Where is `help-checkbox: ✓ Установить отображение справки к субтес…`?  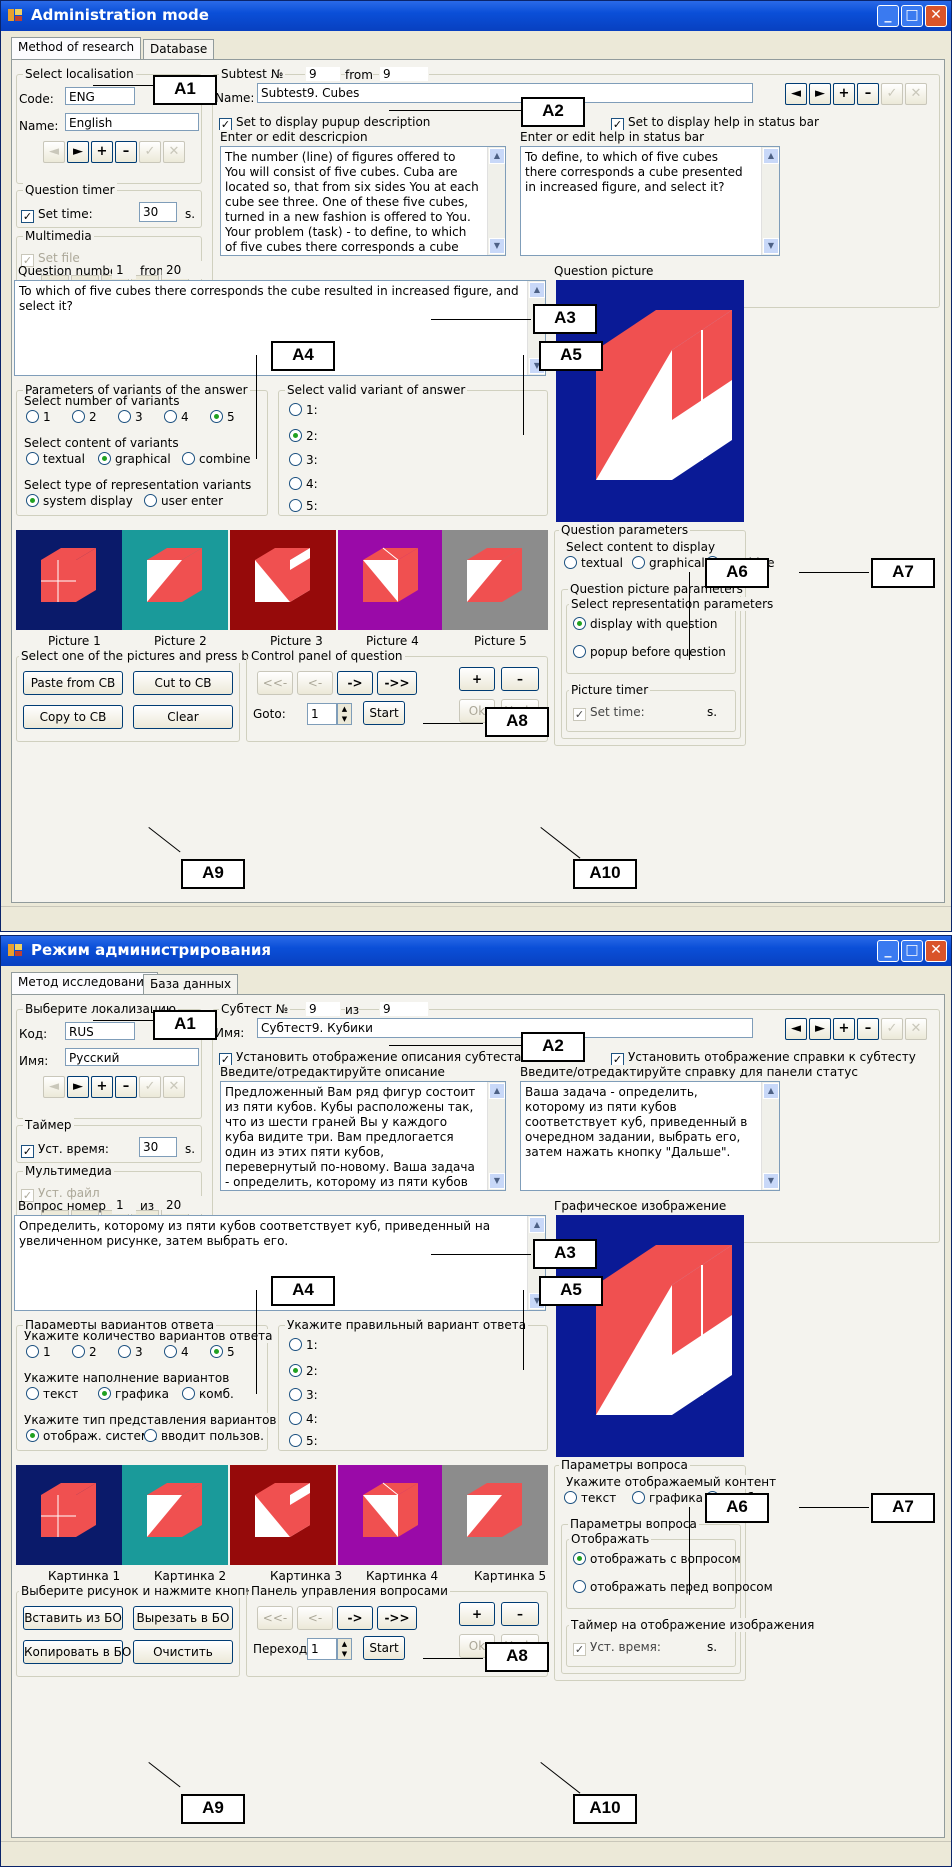
help-checkbox: ✓ Установить отображение справки к субтес… is located at coordinates (763, 1058).